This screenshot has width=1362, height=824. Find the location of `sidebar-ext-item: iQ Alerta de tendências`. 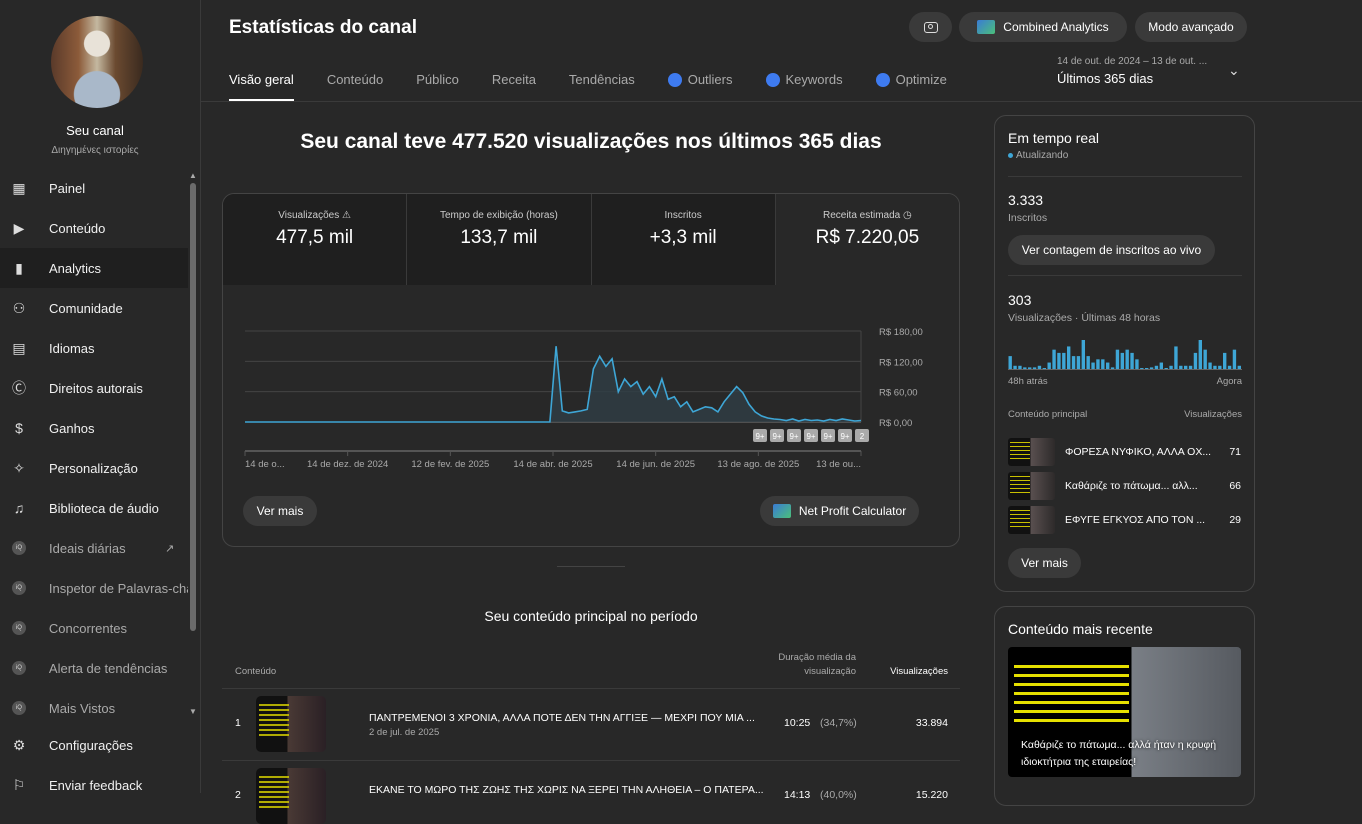

sidebar-ext-item: iQ Alerta de tendências is located at coordinates (94, 668).